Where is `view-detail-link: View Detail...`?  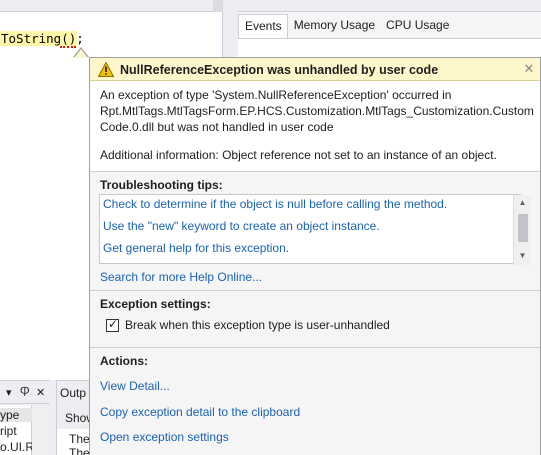
view-detail-link: View Detail... is located at coordinates (135, 386).